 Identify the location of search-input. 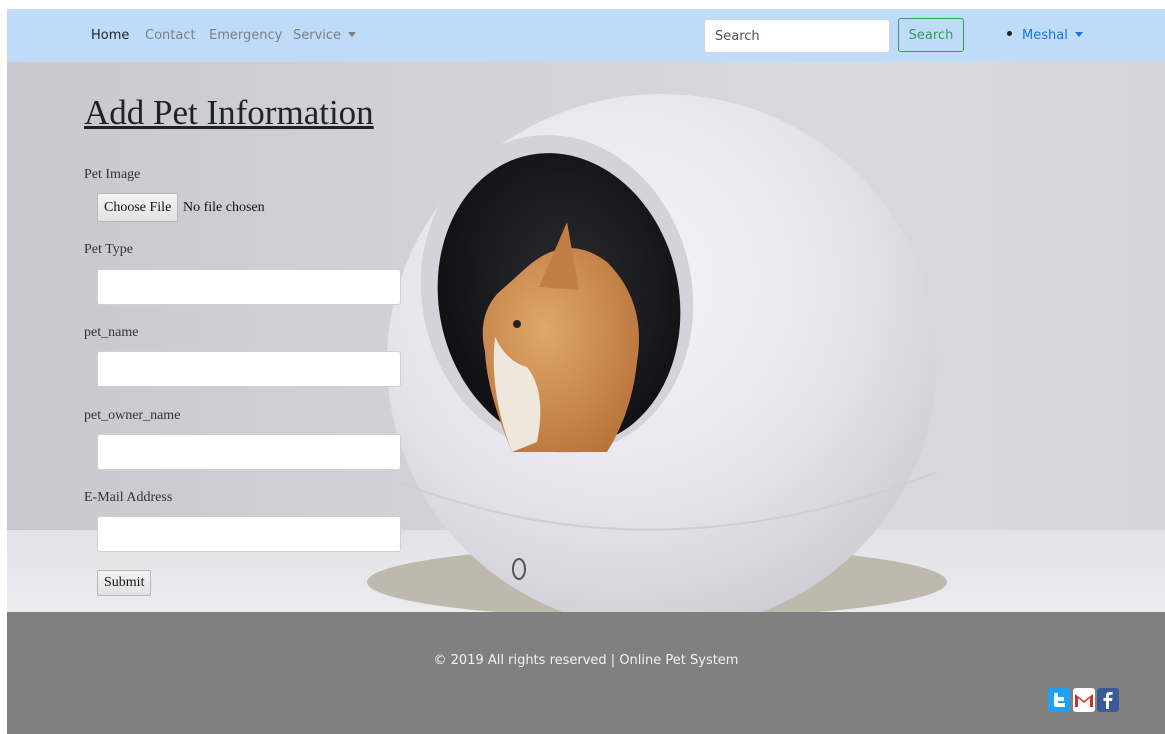
(797, 36).